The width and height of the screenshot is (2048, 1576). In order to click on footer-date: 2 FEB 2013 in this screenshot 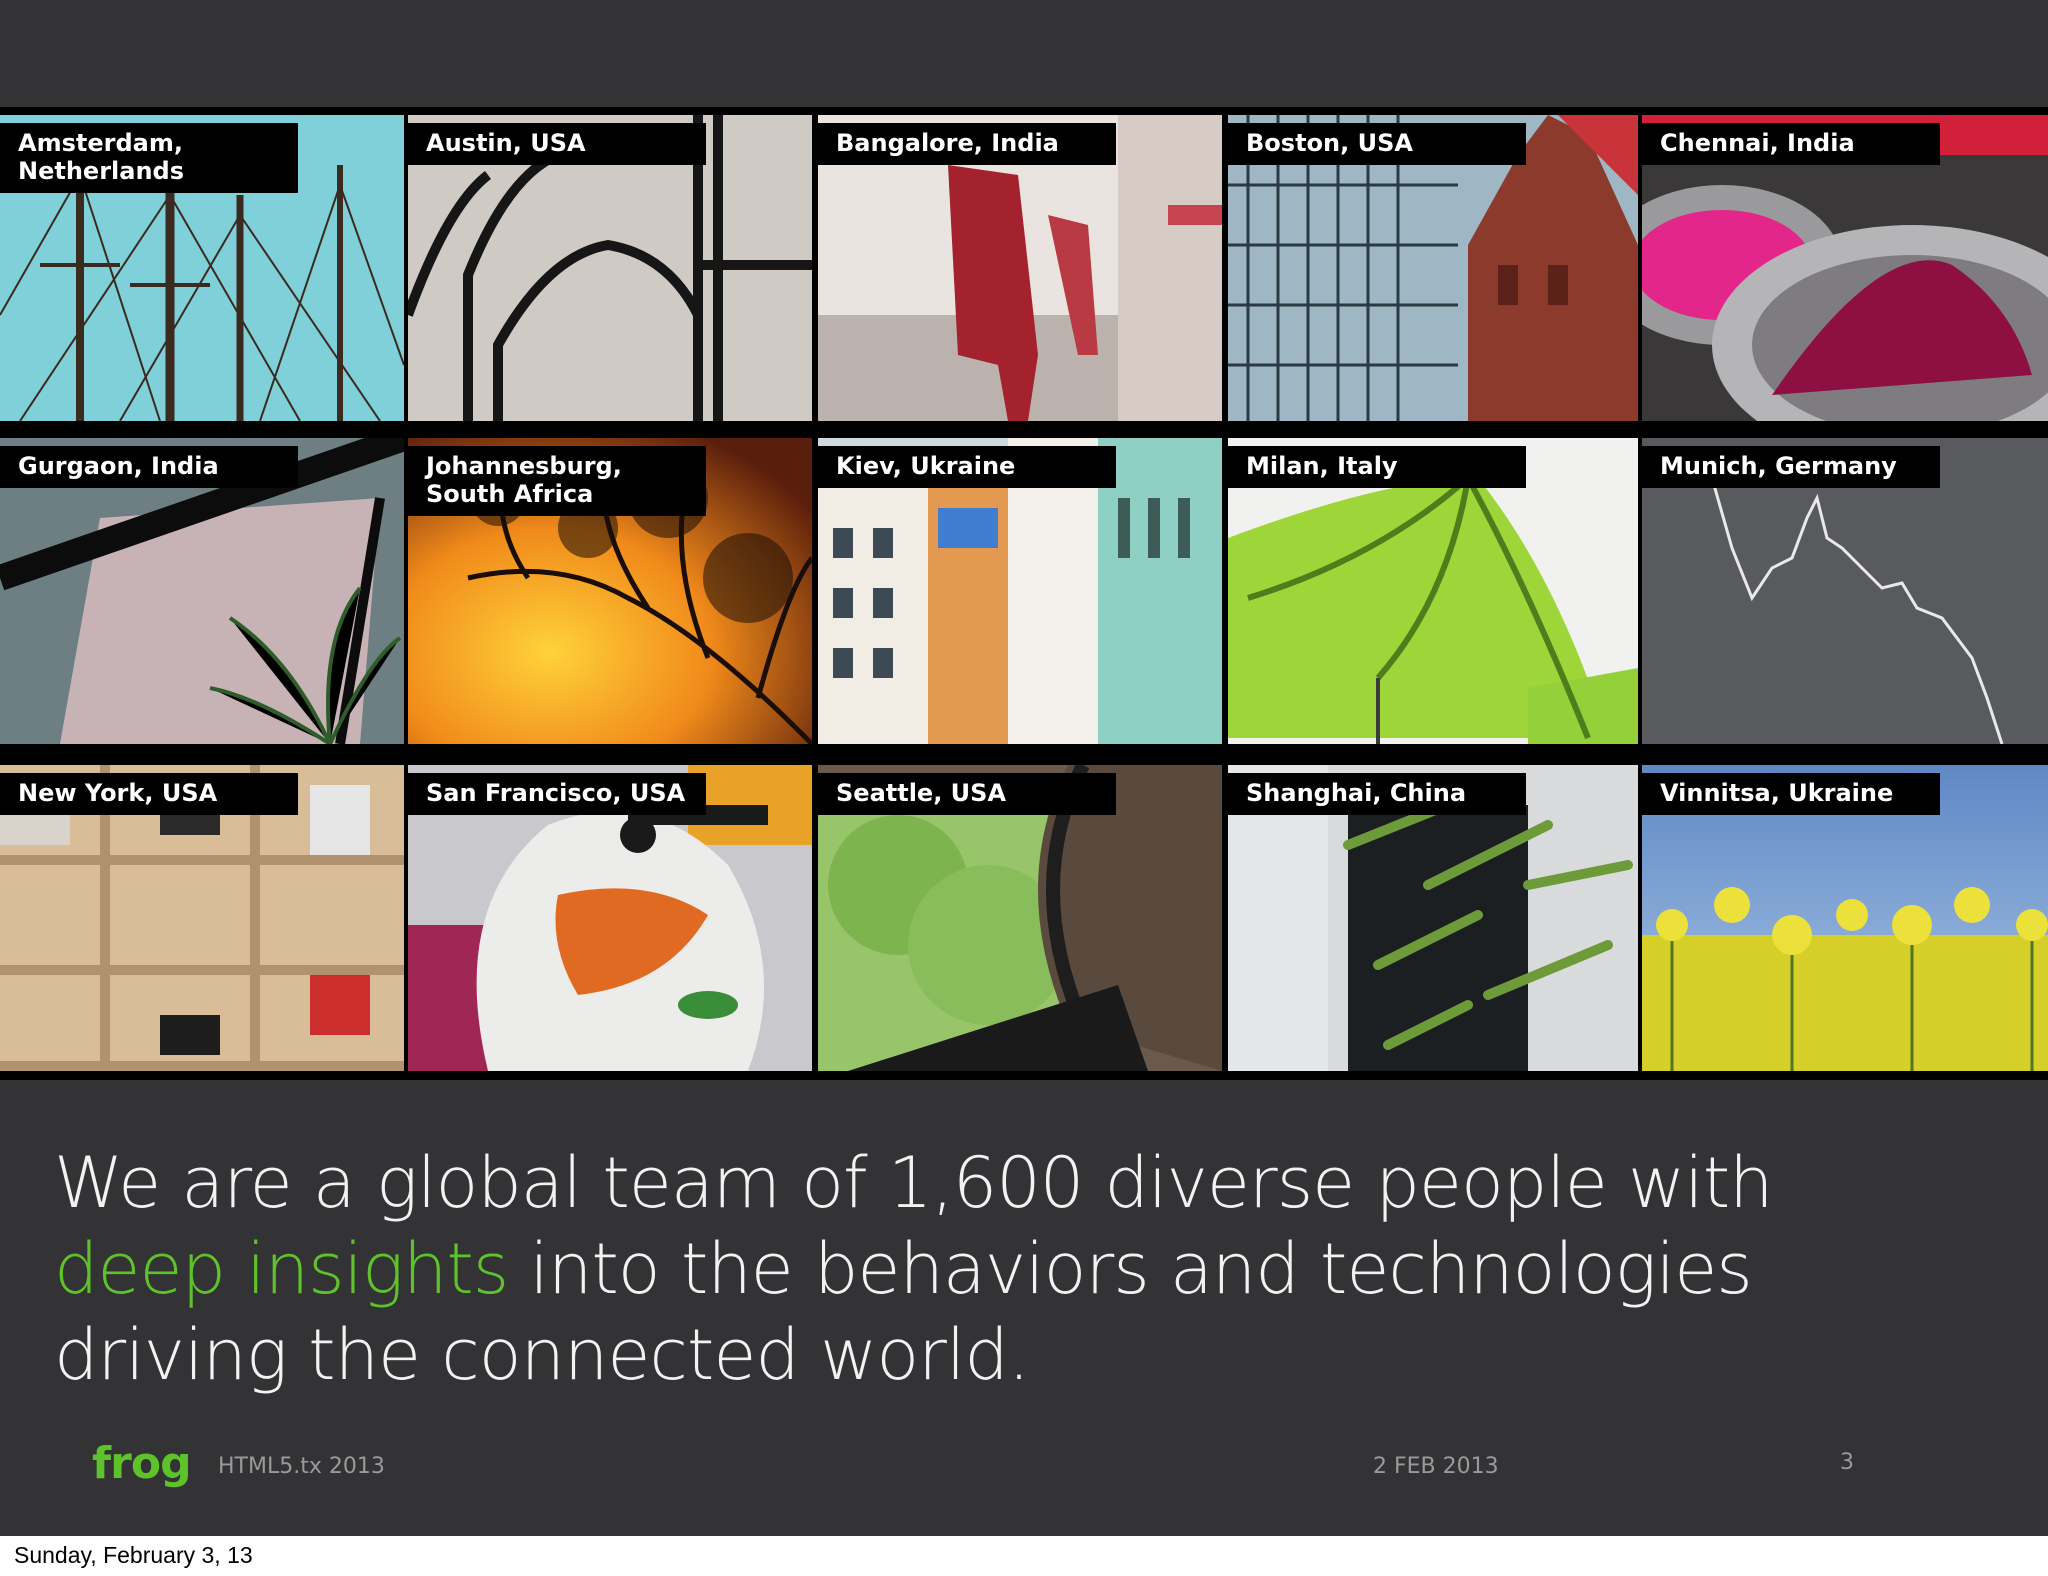, I will do `click(1436, 1466)`.